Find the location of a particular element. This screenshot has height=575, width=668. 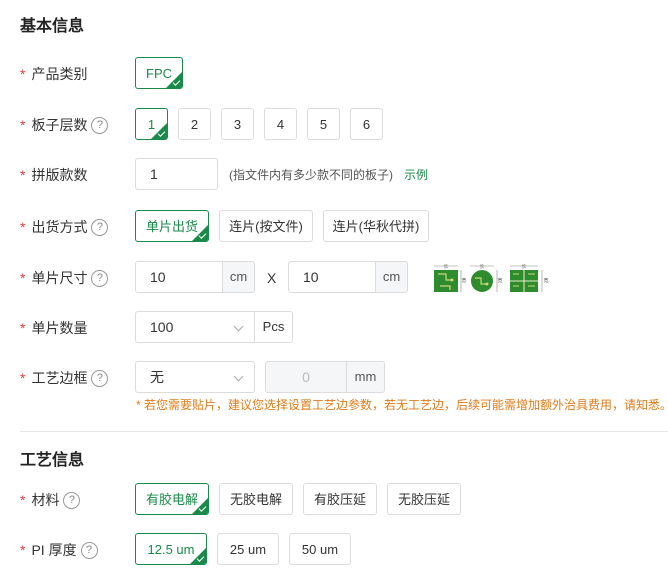

shipping-option-panel-file: 连片(按文件) is located at coordinates (266, 226).